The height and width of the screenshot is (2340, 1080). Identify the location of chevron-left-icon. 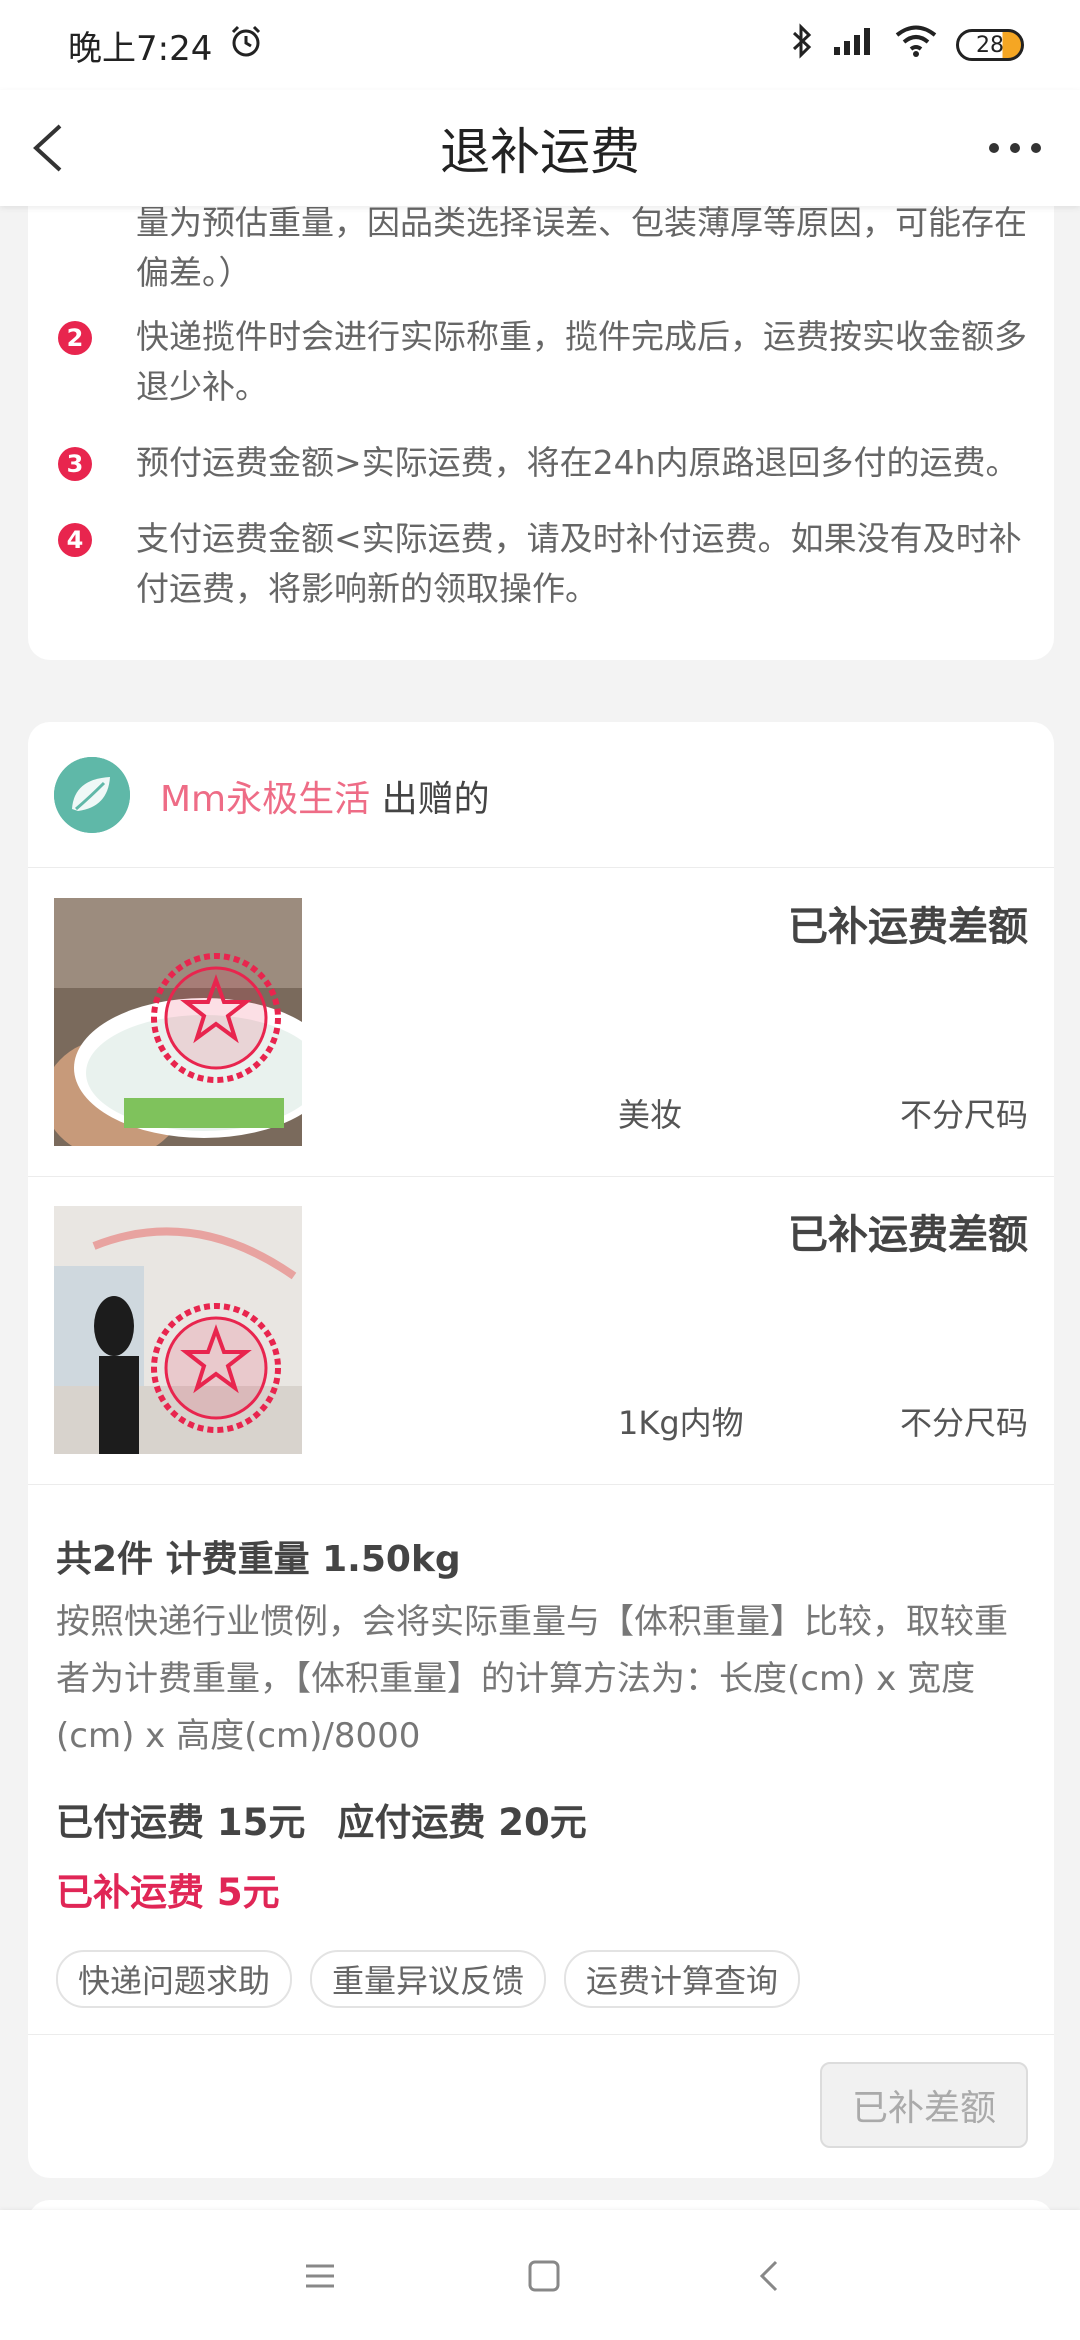
(768, 2276).